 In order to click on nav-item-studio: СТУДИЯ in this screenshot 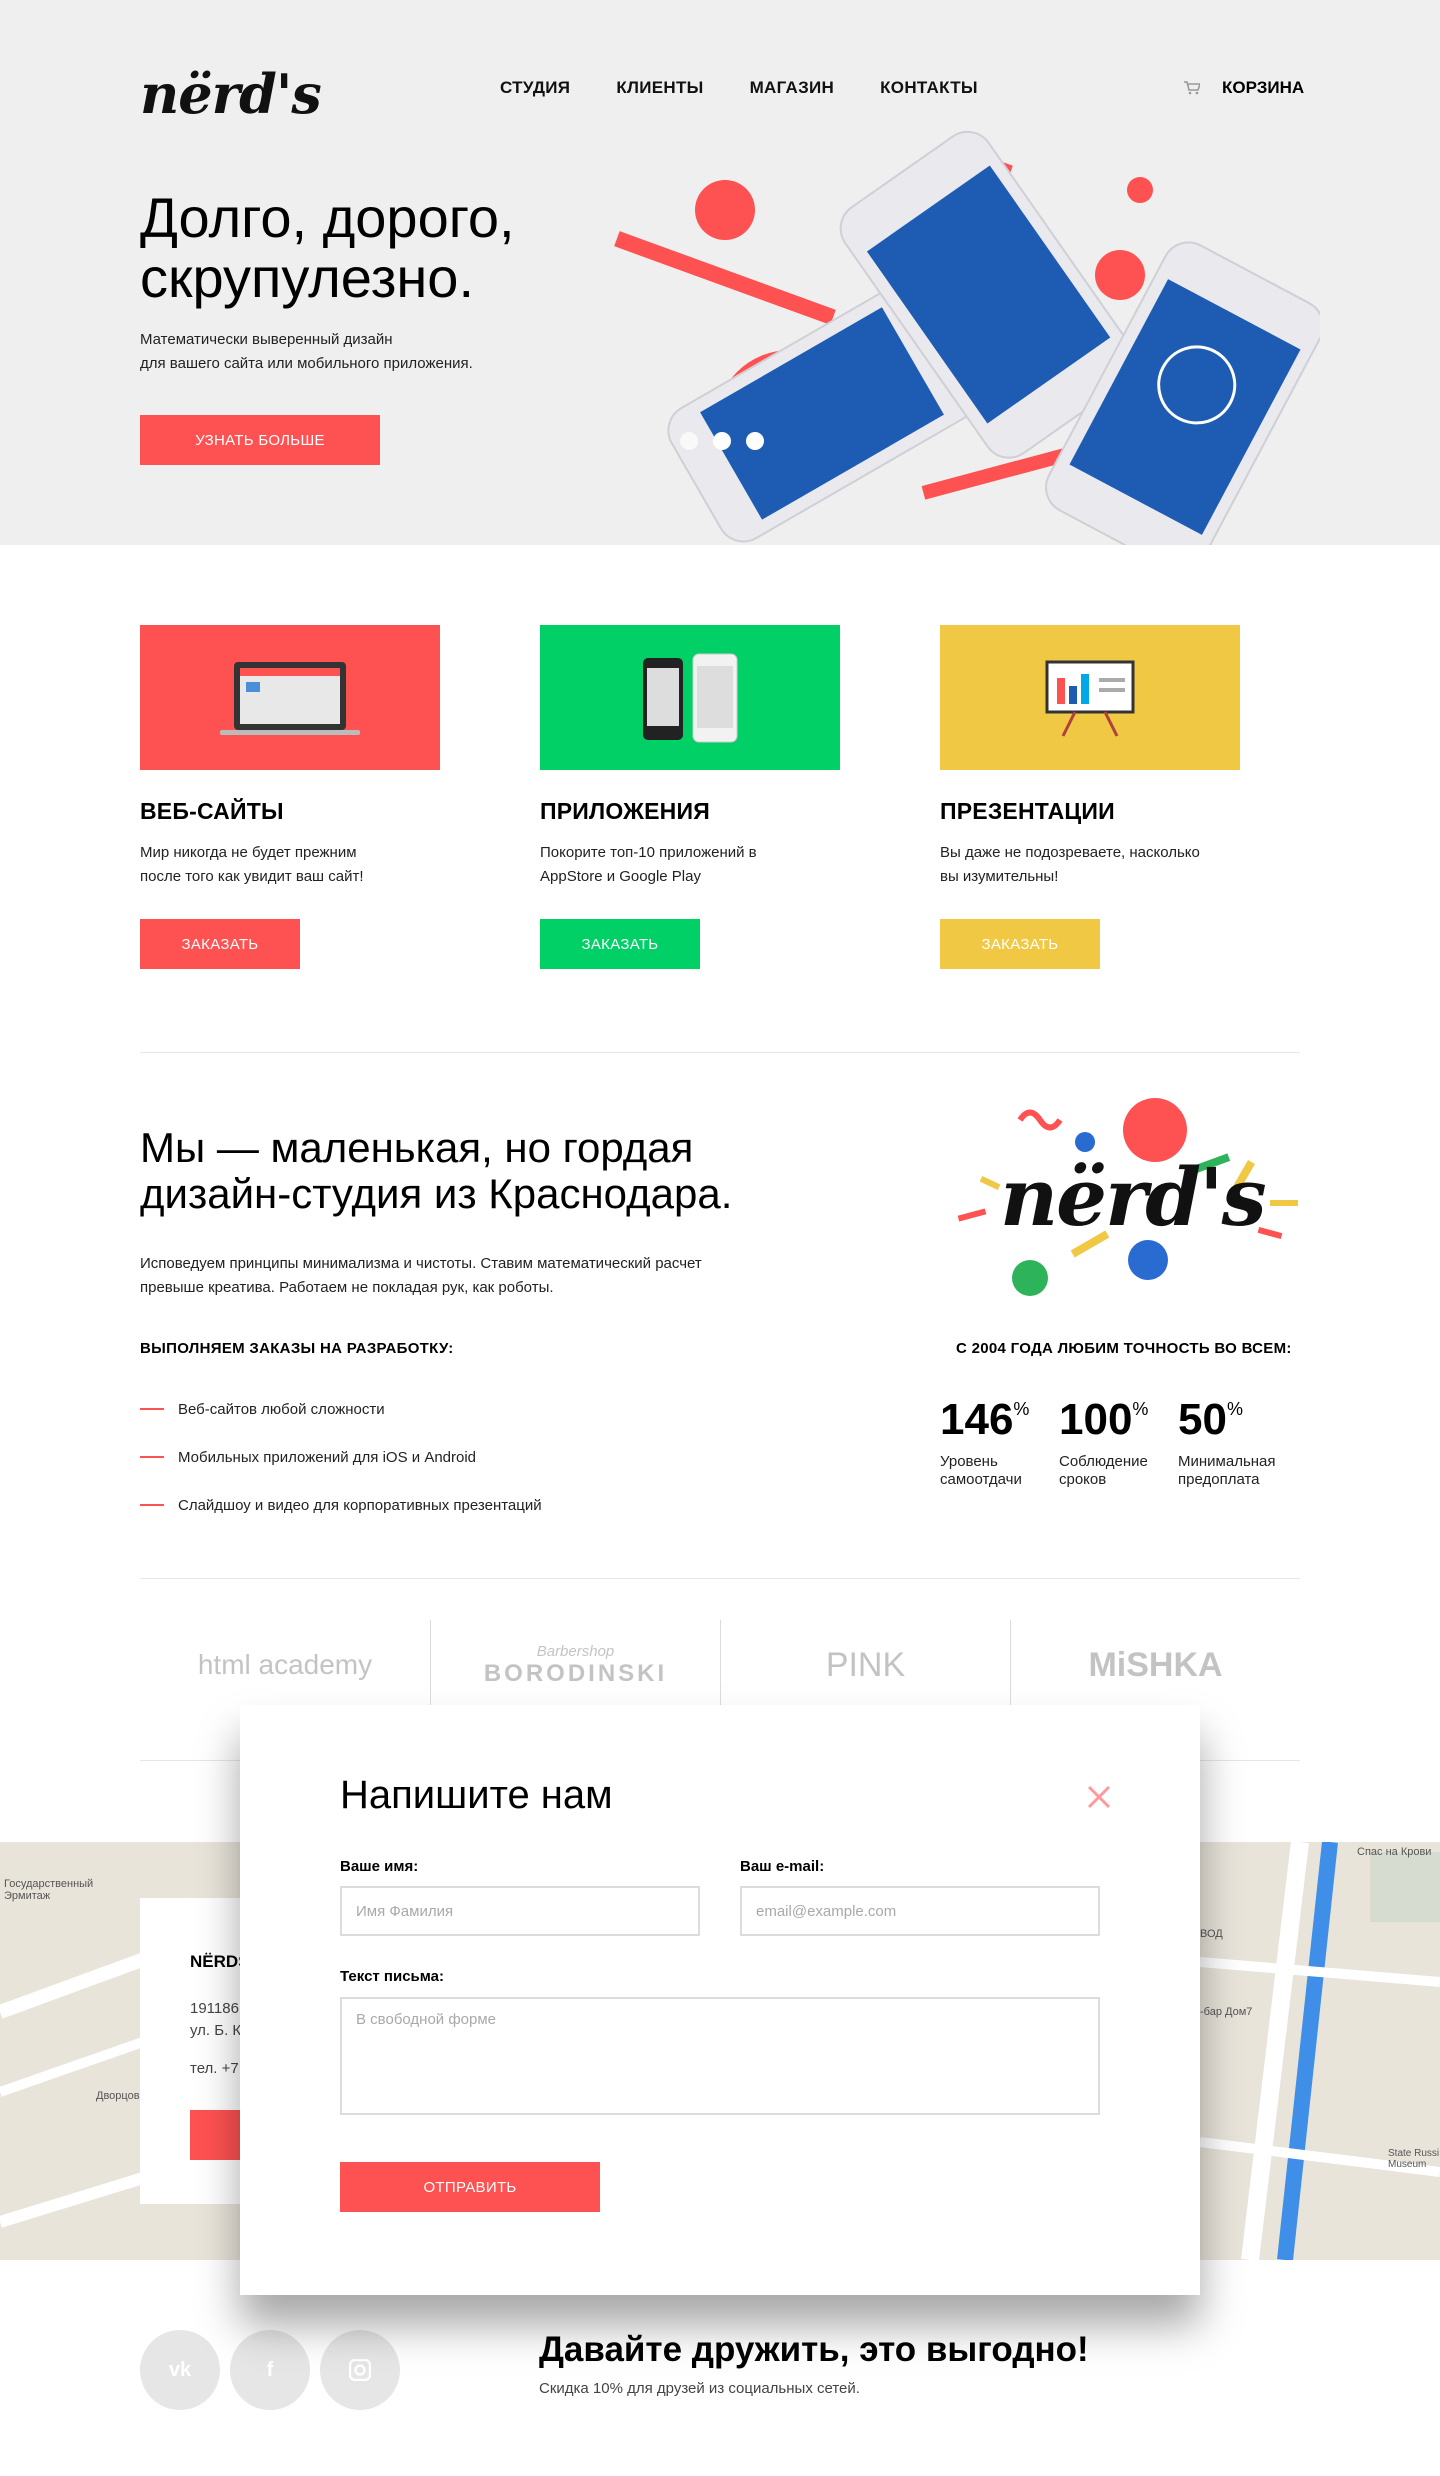, I will do `click(535, 88)`.